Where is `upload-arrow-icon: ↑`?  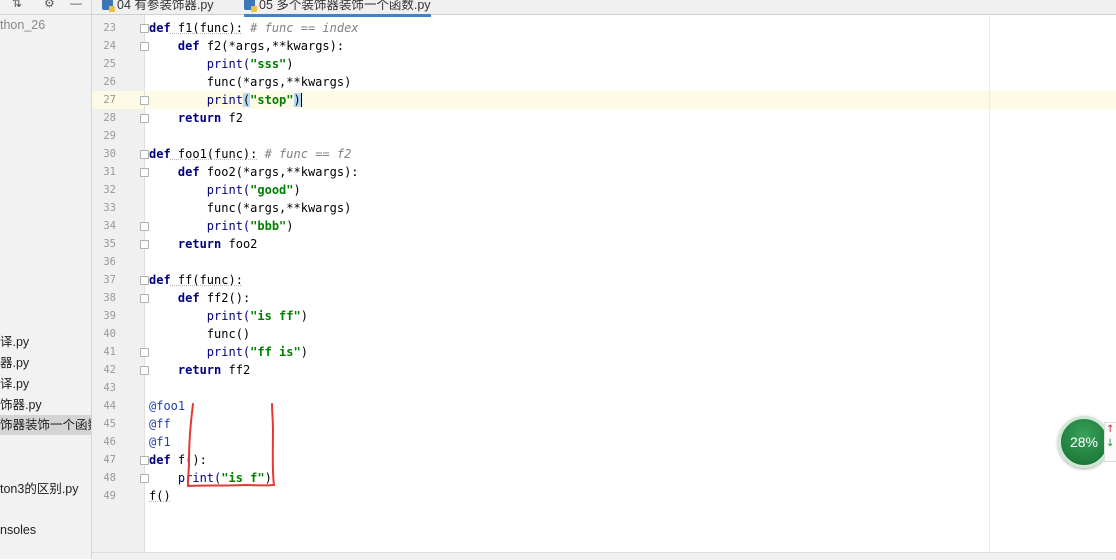 upload-arrow-icon: ↑ is located at coordinates (1110, 429).